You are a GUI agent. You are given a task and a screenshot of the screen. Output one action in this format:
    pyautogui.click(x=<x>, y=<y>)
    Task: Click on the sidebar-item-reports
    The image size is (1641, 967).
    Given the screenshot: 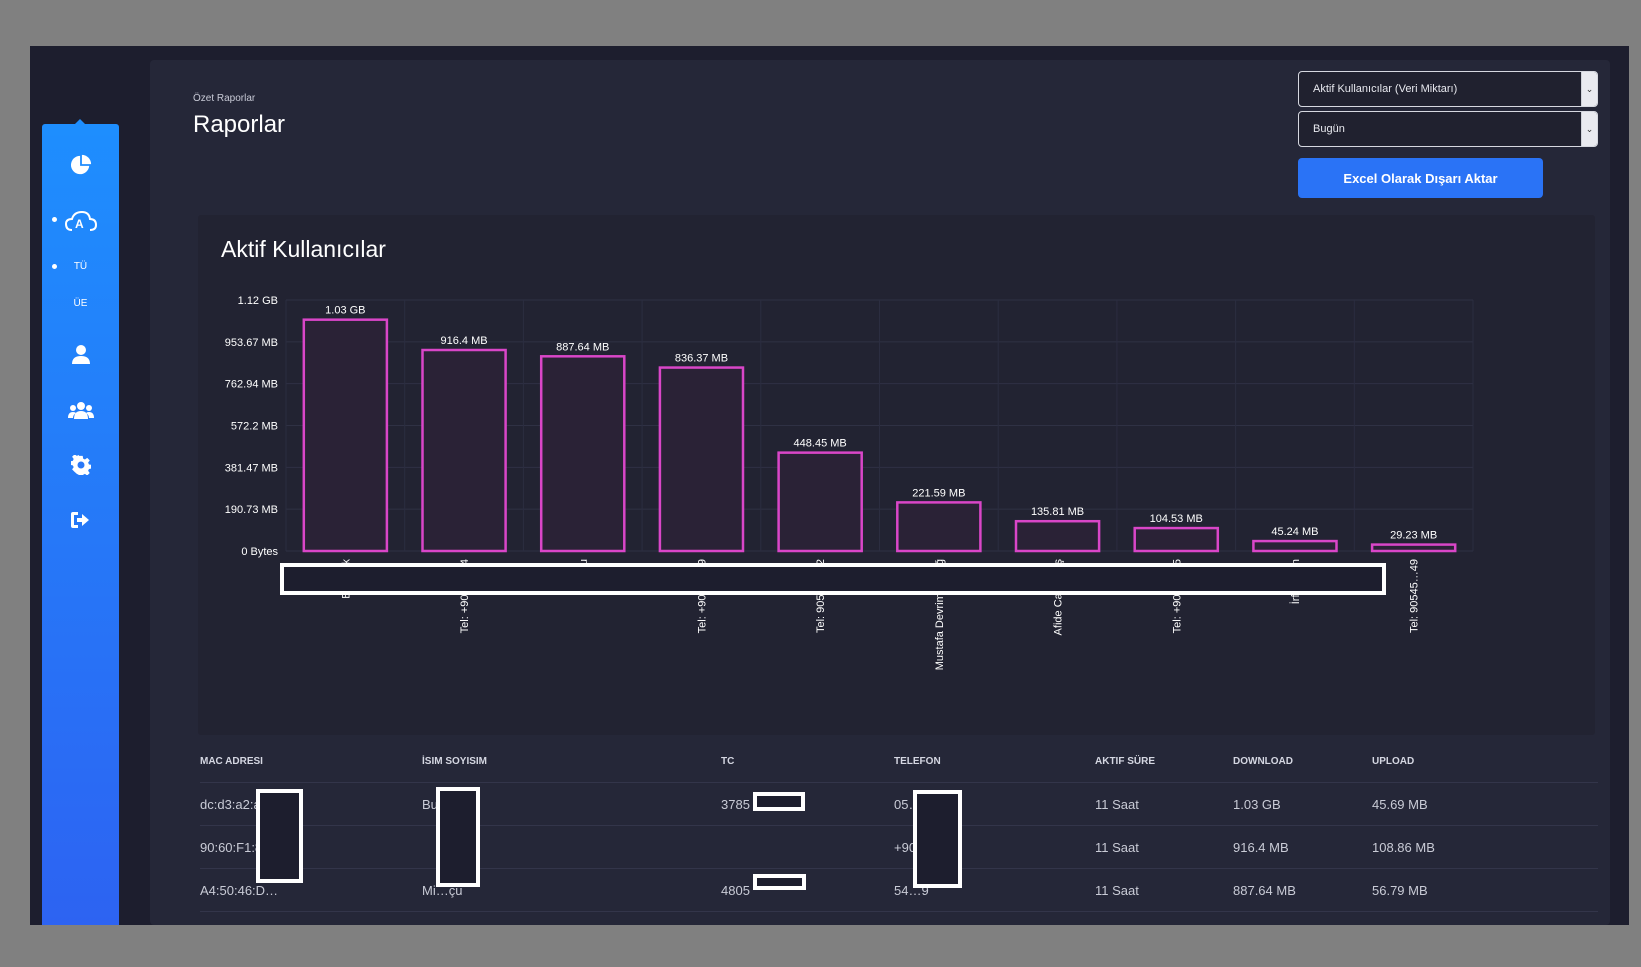 What is the action you would take?
    pyautogui.click(x=80, y=165)
    